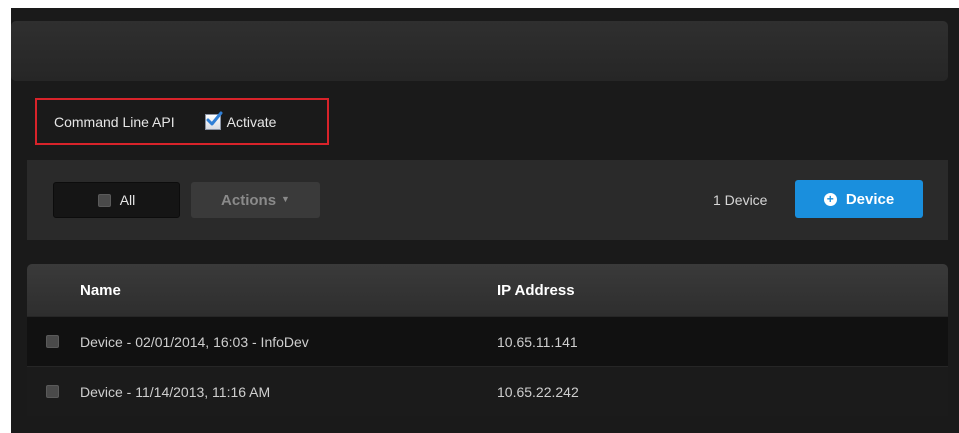 This screenshot has width=959, height=433. What do you see at coordinates (830, 199) in the screenshot?
I see `plus-circle-icon: +` at bounding box center [830, 199].